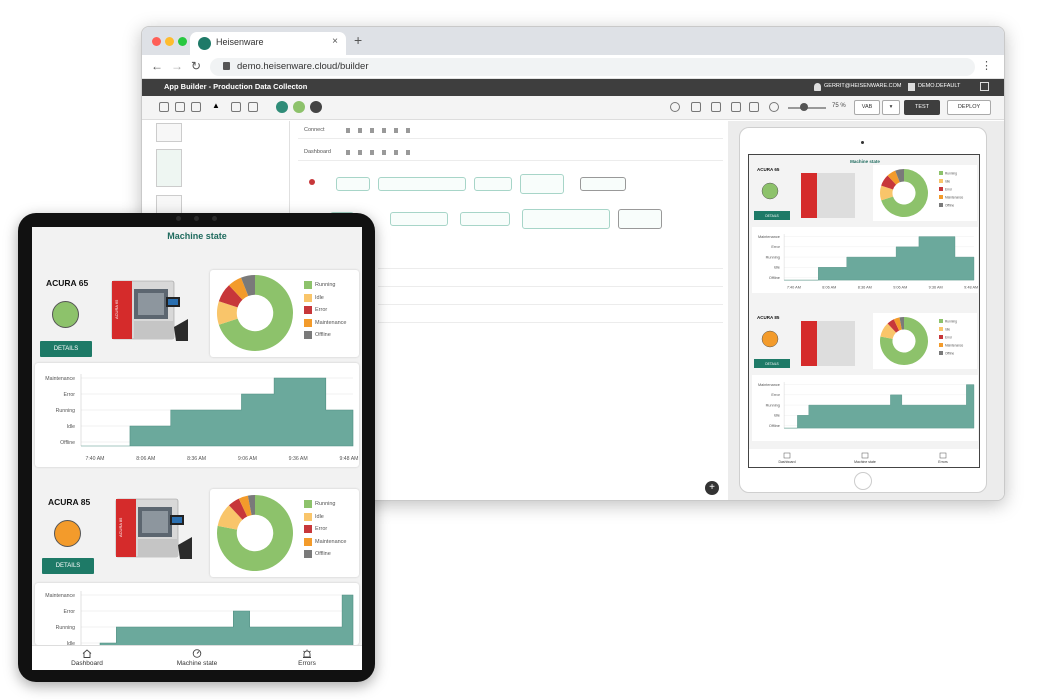 This screenshot has width=1050, height=700. What do you see at coordinates (863, 481) in the screenshot?
I see `home-button` at bounding box center [863, 481].